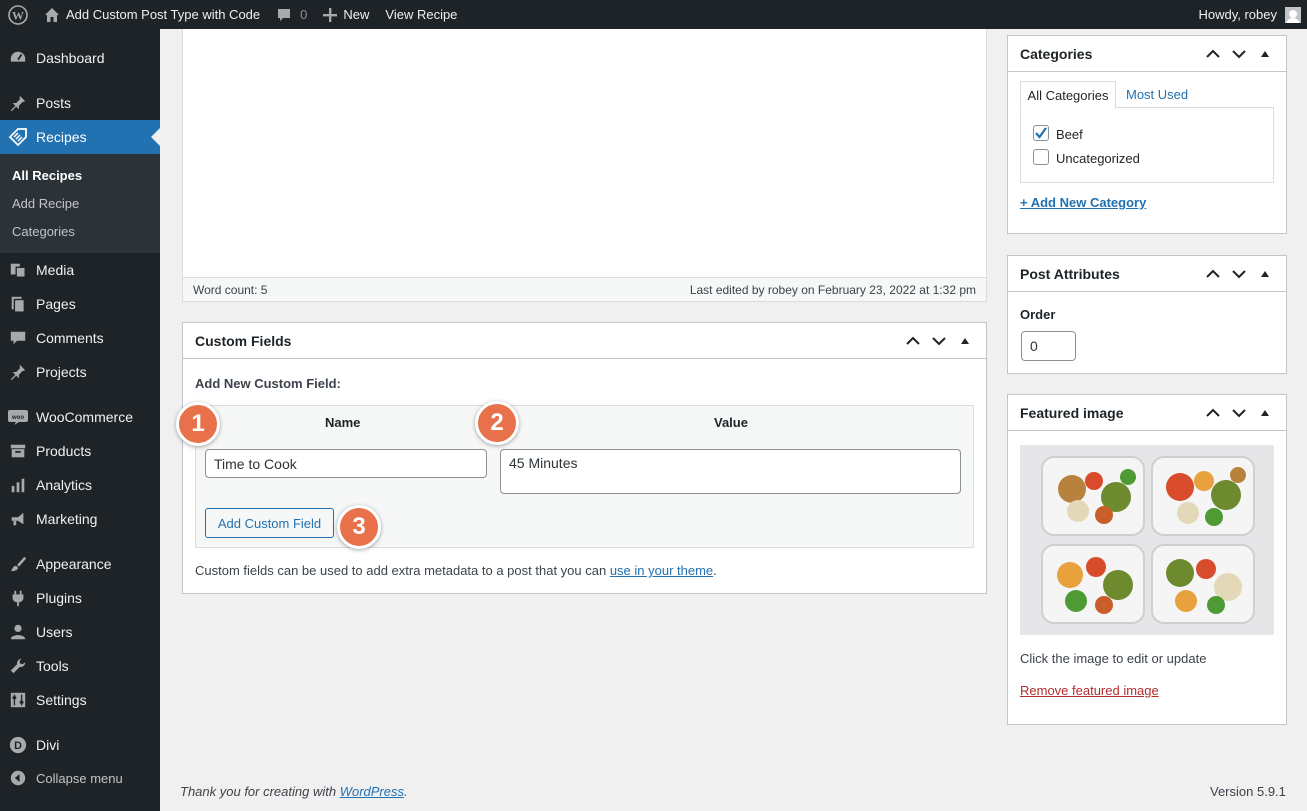 Image resolution: width=1307 pixels, height=811 pixels. What do you see at coordinates (346, 463) in the screenshot?
I see `custom-field-name-input: Time to Cook` at bounding box center [346, 463].